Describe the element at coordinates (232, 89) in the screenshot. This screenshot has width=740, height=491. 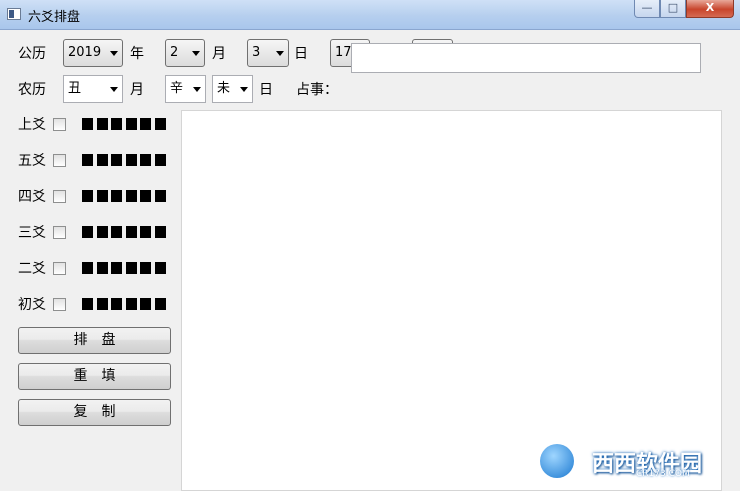
I see `day-branch-select: 未` at that location.